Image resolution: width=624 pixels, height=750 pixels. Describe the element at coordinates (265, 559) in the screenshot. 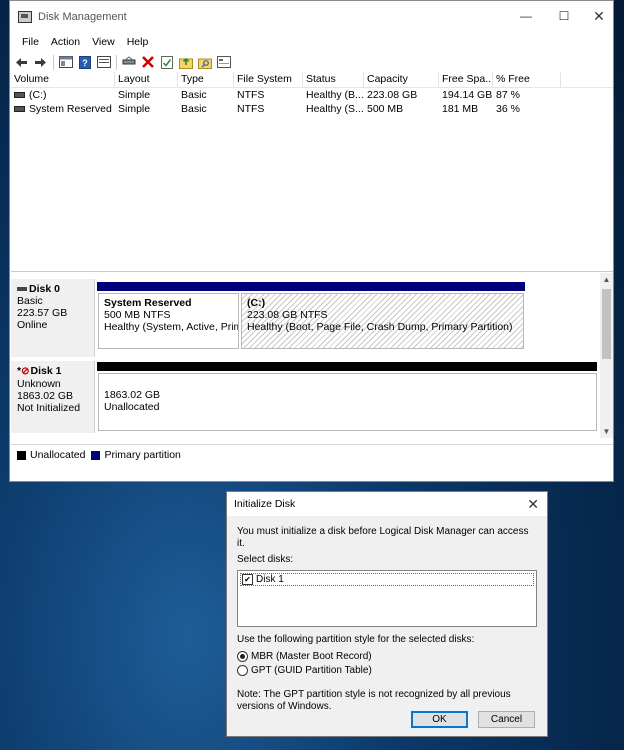

I see `select-disks-label: Select disks:` at that location.